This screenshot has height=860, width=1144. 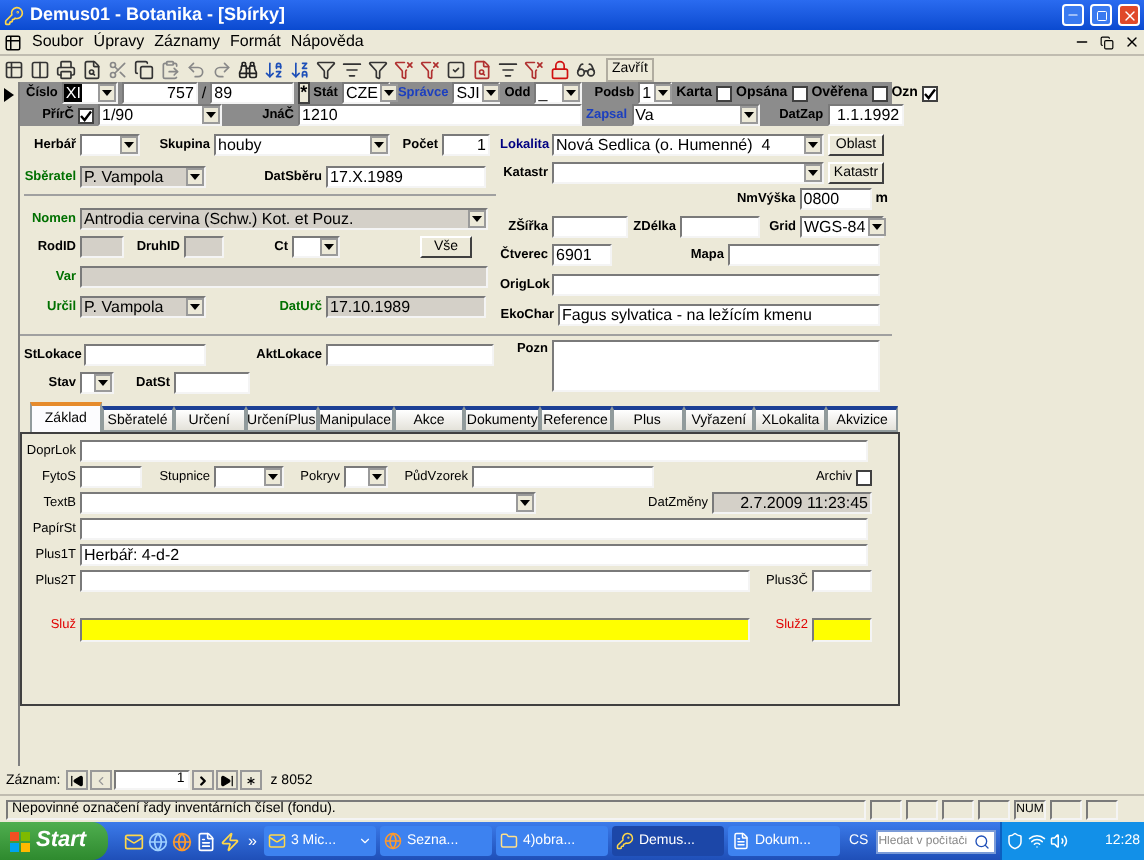 What do you see at coordinates (558, 93) in the screenshot?
I see `combo-box: _` at bounding box center [558, 93].